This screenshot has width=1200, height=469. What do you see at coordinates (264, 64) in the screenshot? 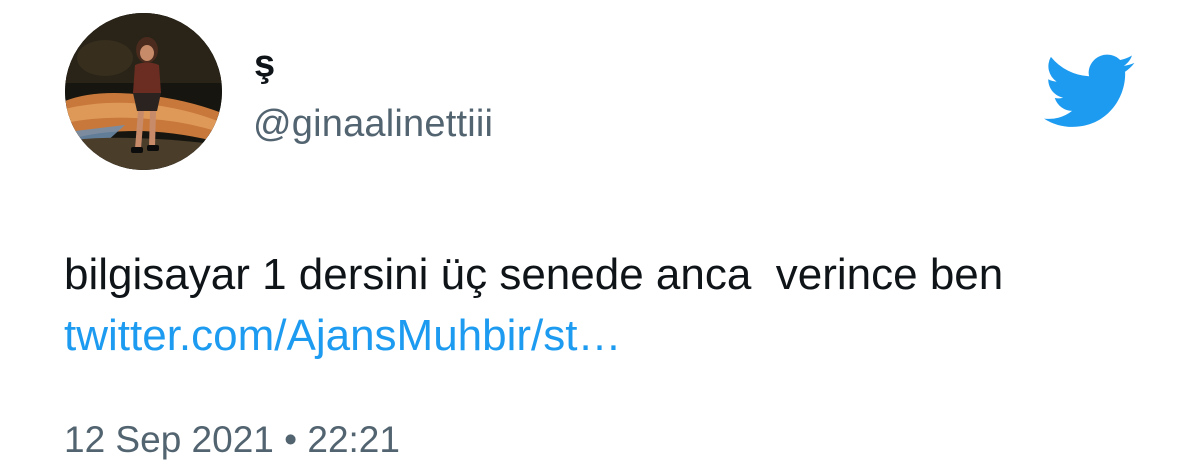
I see `author-display-name: ş` at bounding box center [264, 64].